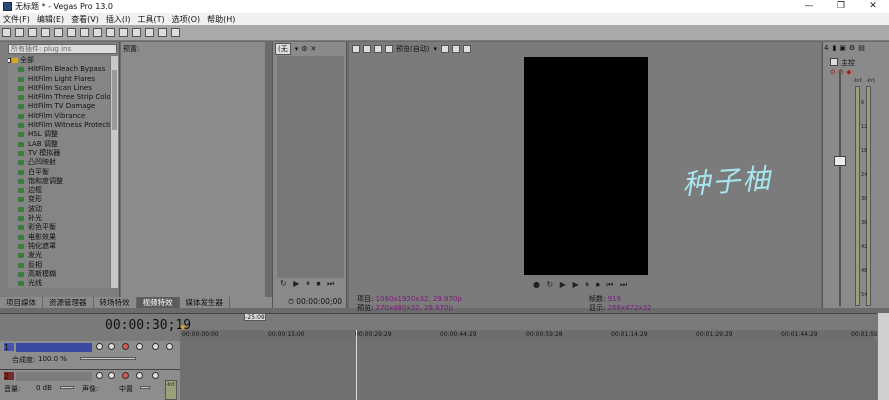 Image resolution: width=889 pixels, height=400 pixels. I want to click on tree-item: 光线, so click(59, 283).